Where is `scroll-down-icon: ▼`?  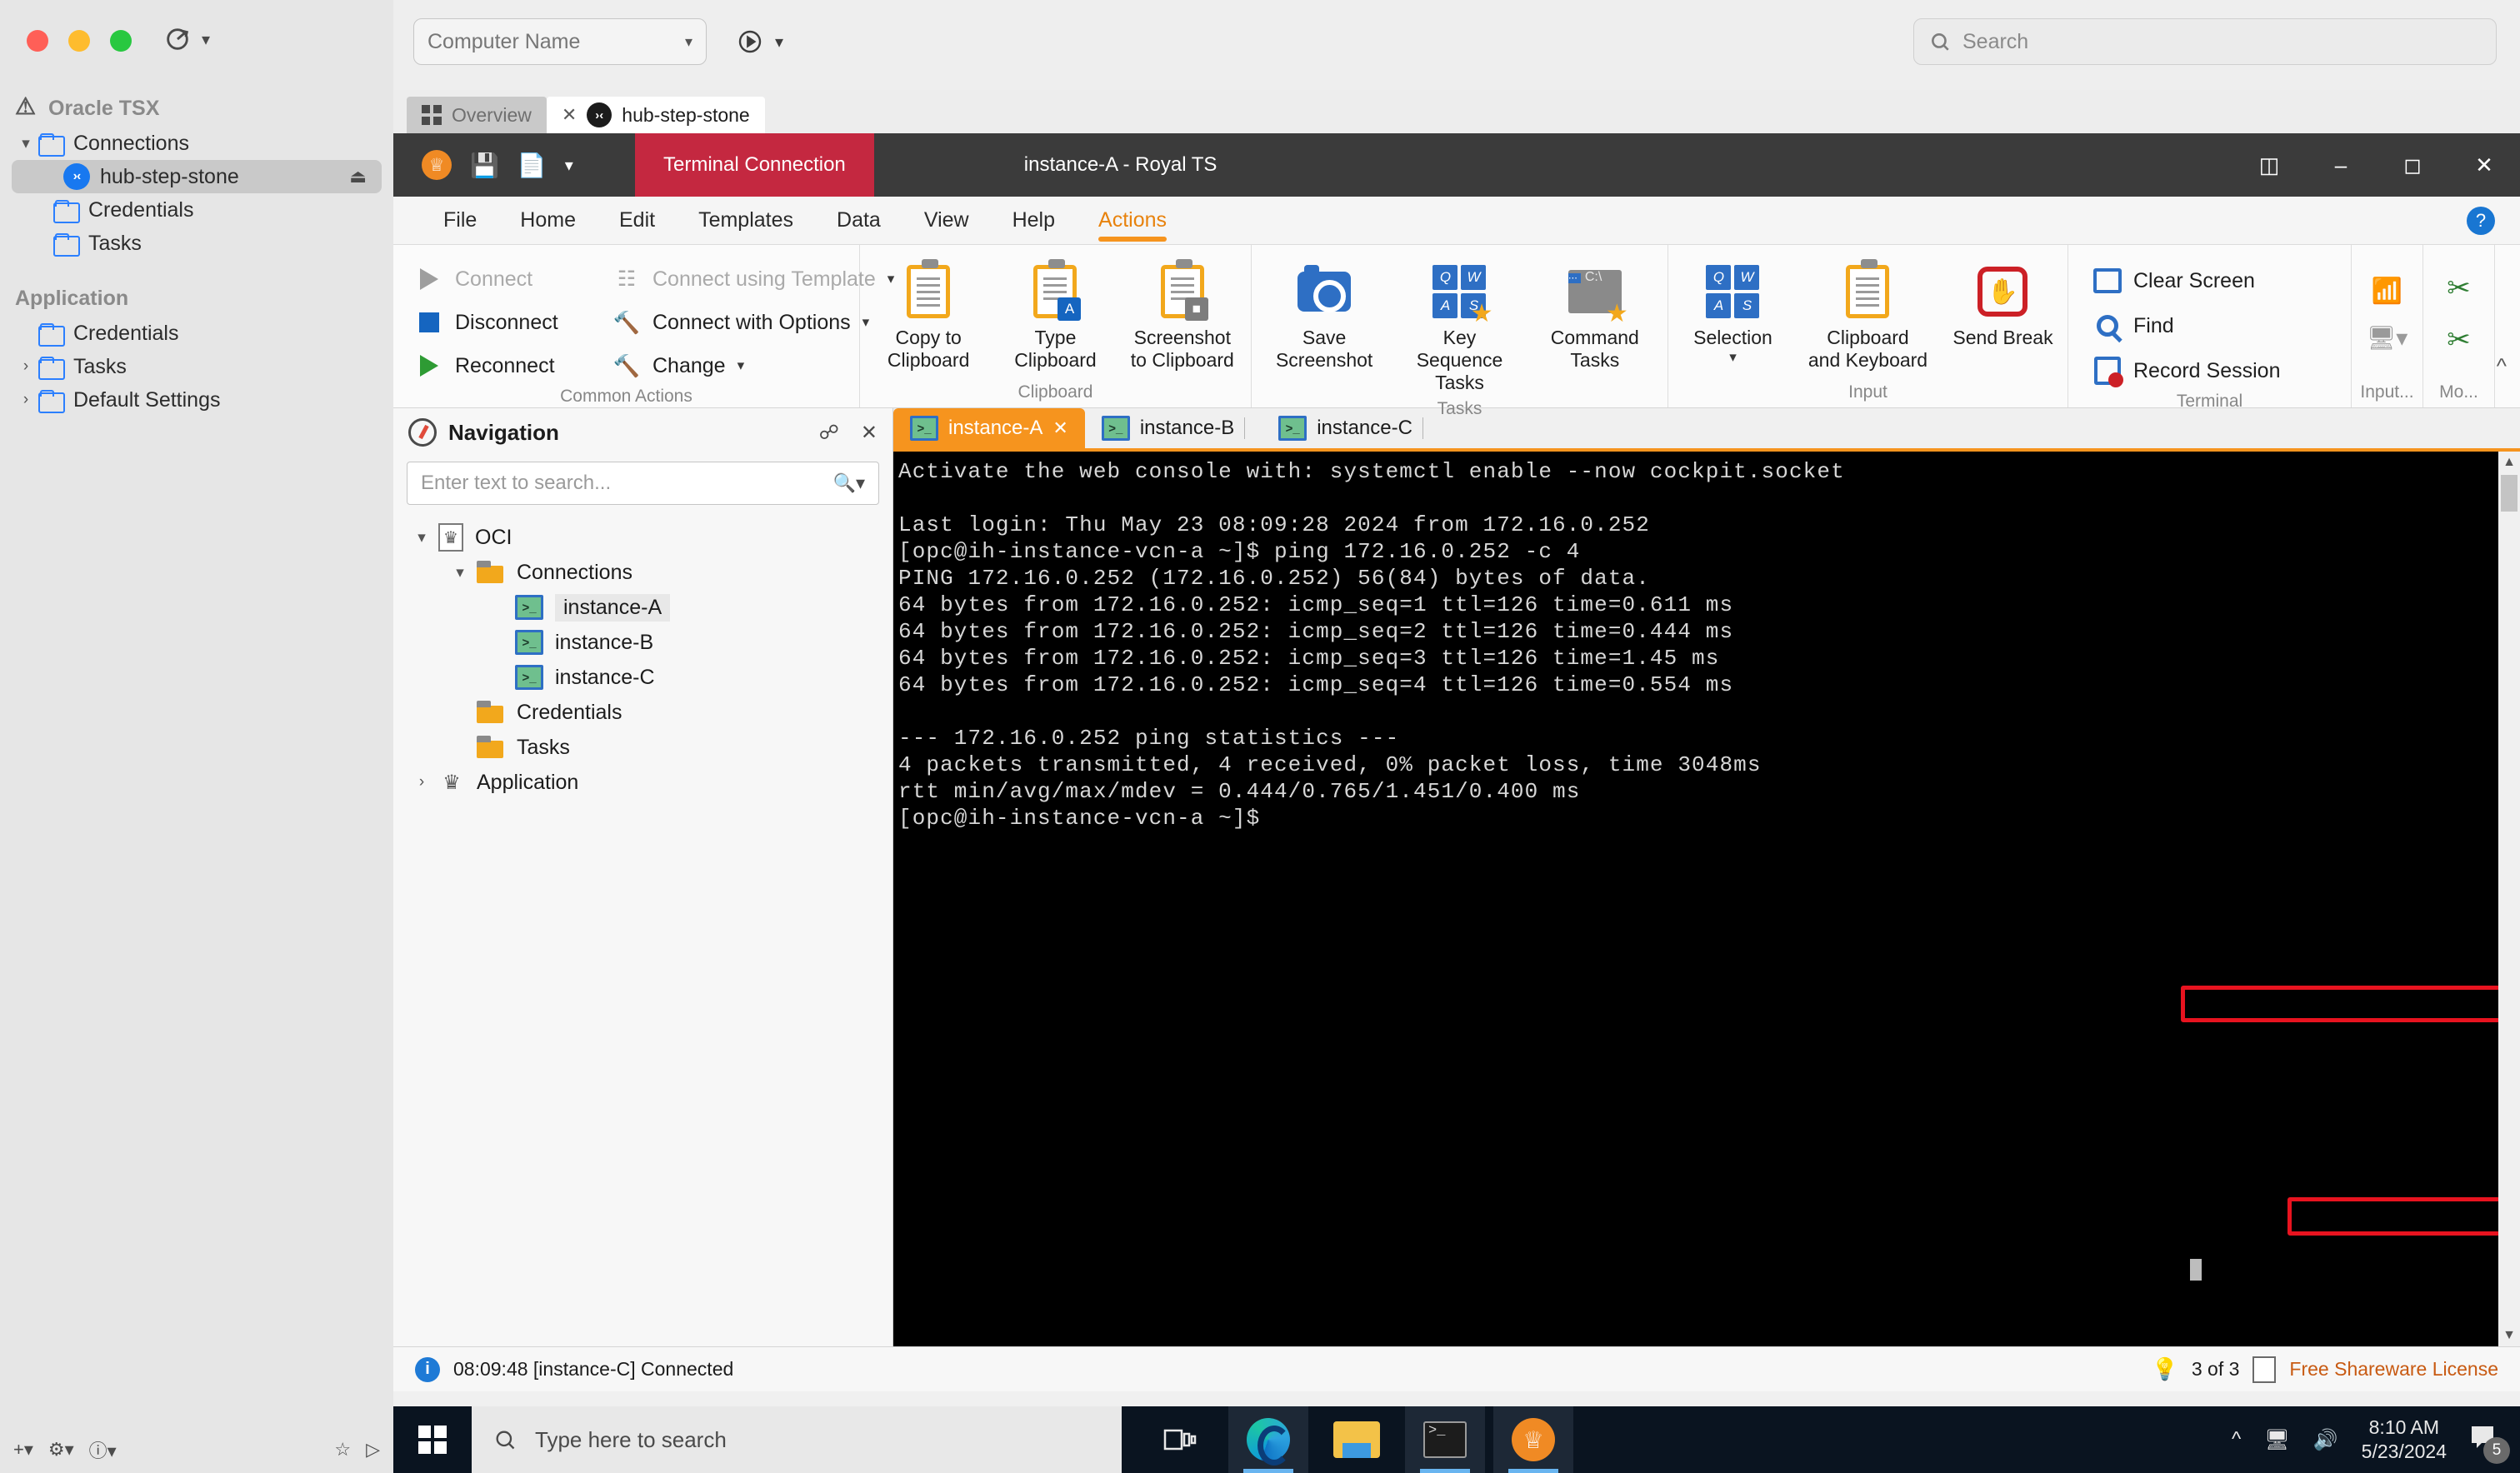
scroll-down-icon: ▼ is located at coordinates (2509, 1335).